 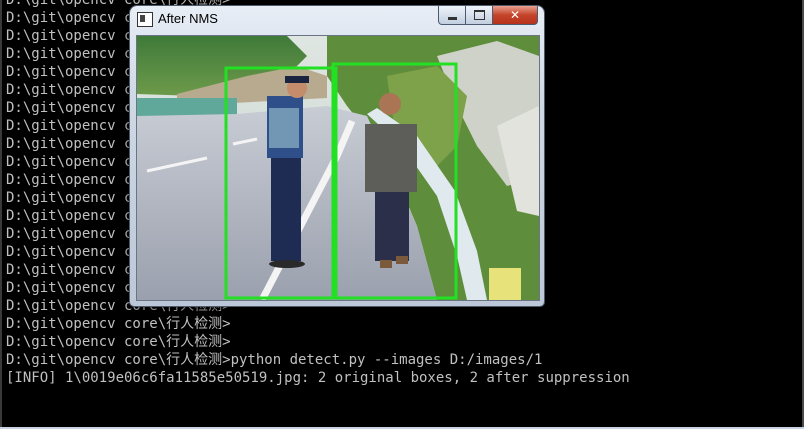 I want to click on window-titlebar: After NMS ✕, so click(x=337, y=19).